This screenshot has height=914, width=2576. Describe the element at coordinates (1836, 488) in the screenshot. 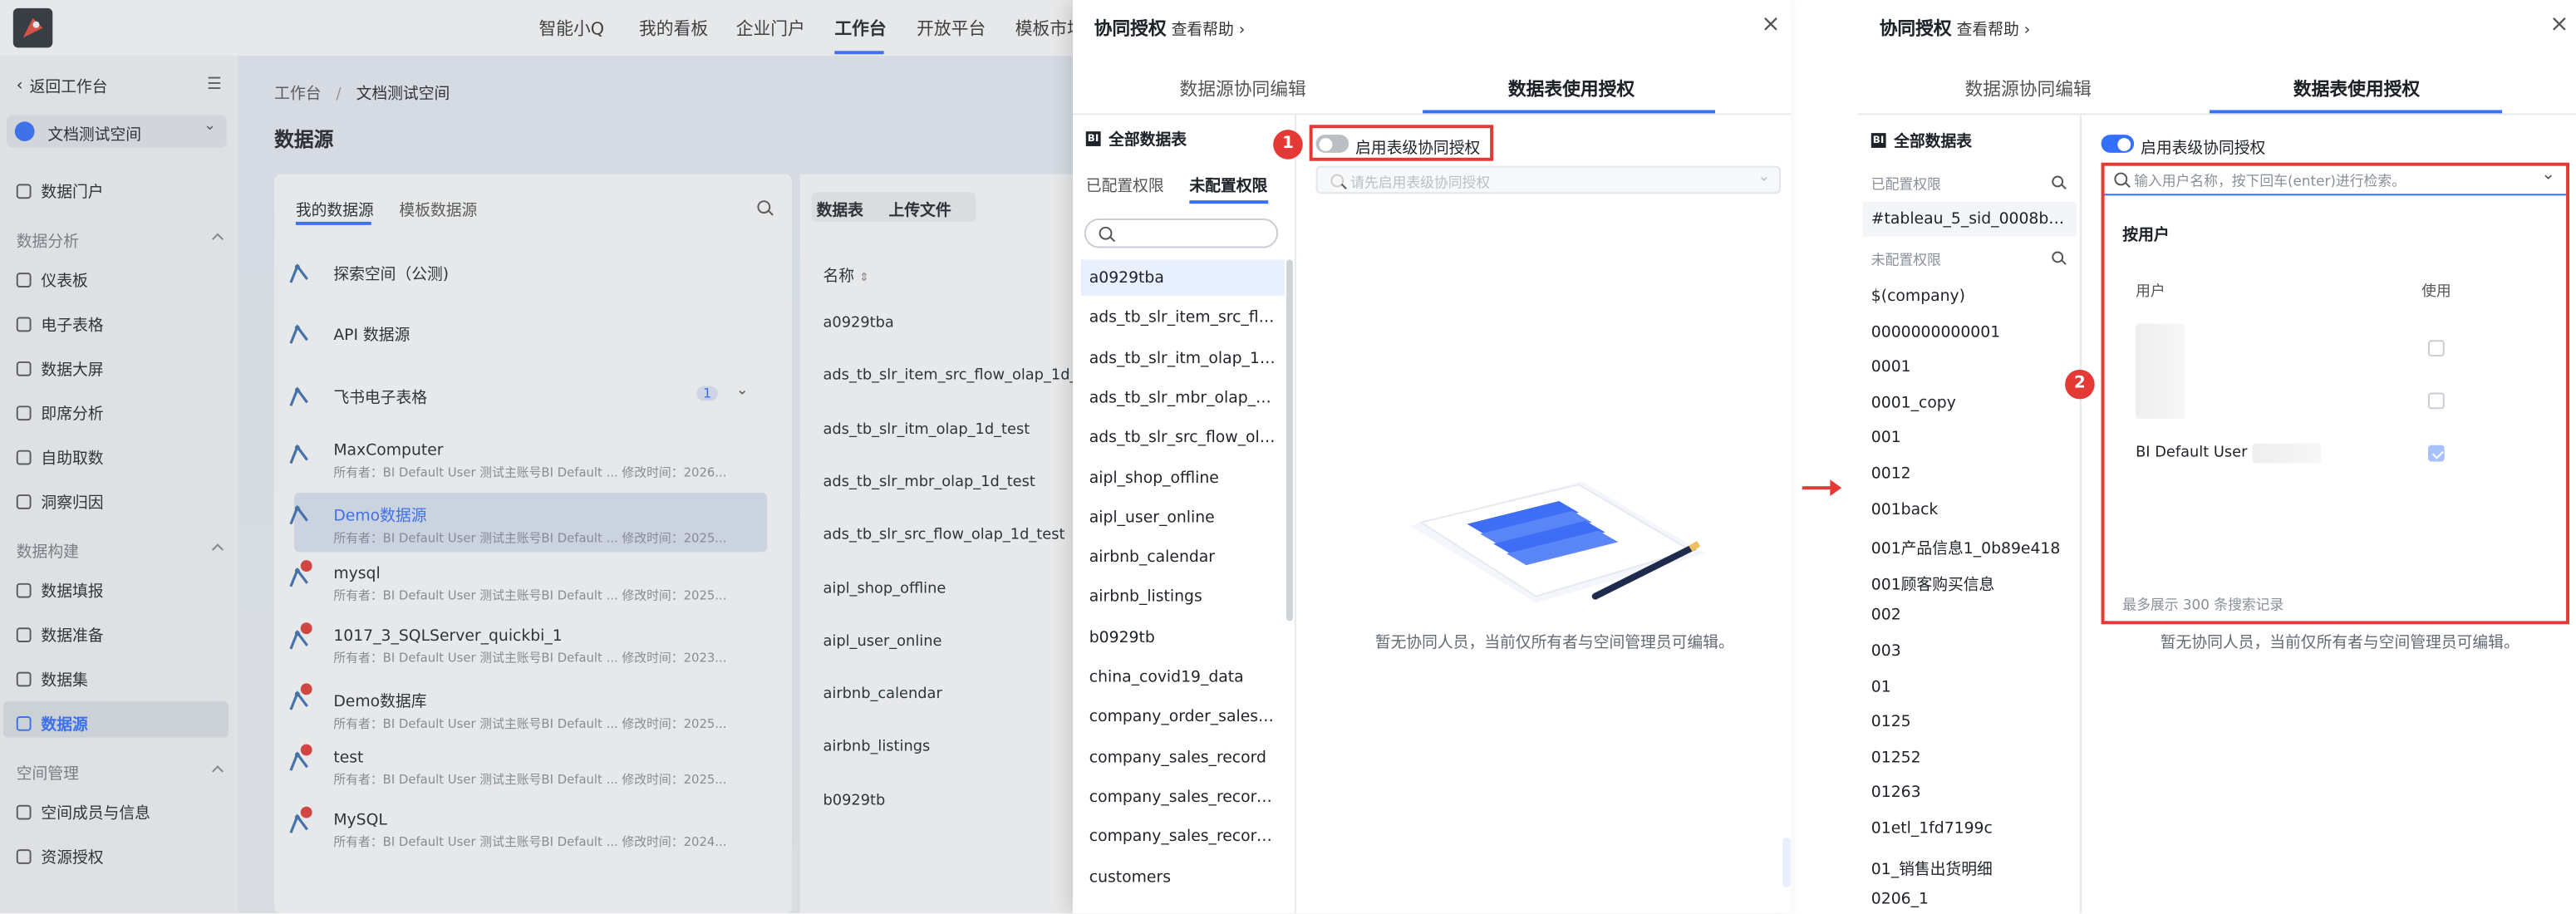

I see `arrow-head` at that location.